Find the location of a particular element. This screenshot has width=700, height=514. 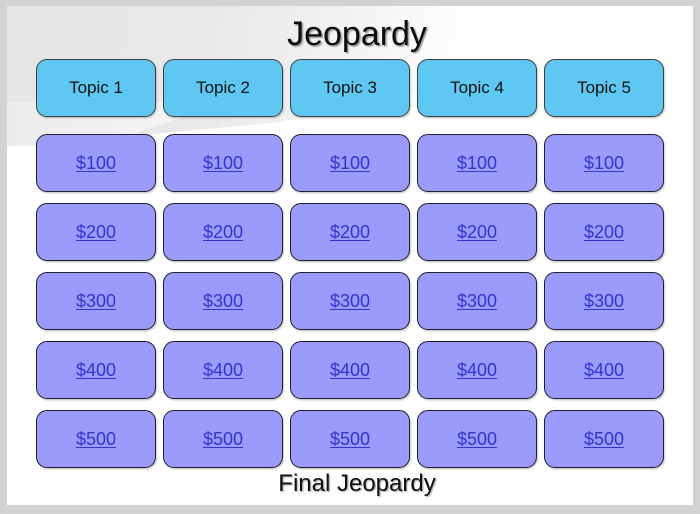

topic-label: Topic 2 is located at coordinates (223, 87).